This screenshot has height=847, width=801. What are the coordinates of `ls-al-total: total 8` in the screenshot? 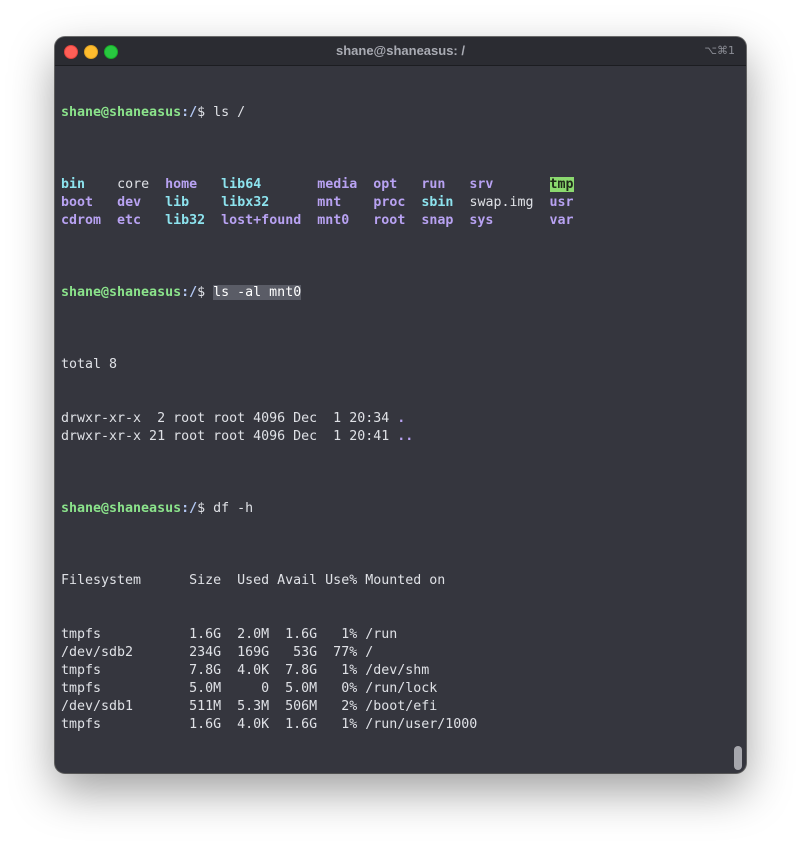 It's located at (89, 364).